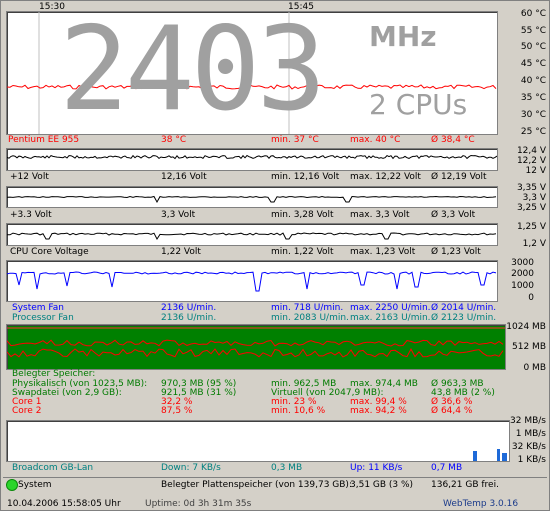  Describe the element at coordinates (181, 252) in the screenshot. I see `core-current: 1,22 Volt` at that location.